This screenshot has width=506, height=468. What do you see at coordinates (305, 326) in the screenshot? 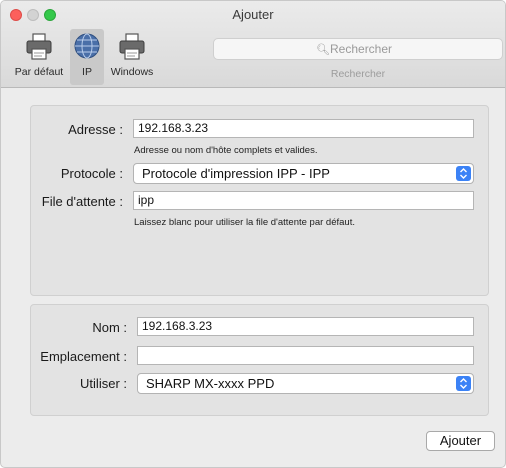
I see `name-field: 192.168.3.23` at bounding box center [305, 326].